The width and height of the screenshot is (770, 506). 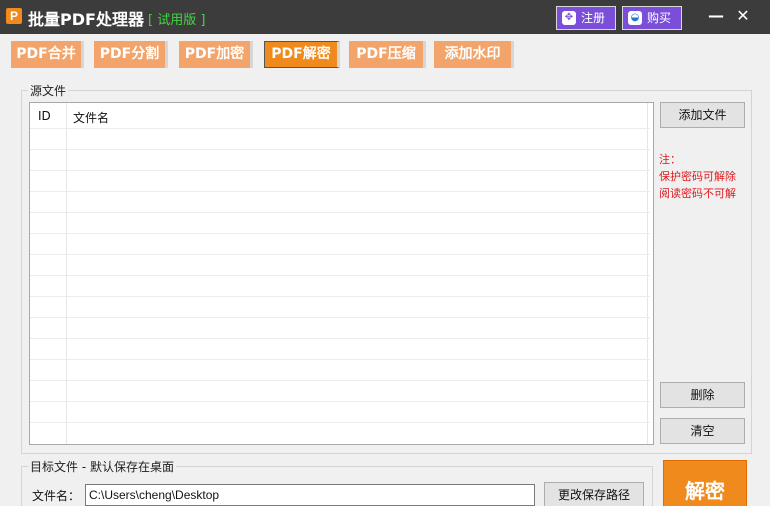 What do you see at coordinates (697, 193) in the screenshot?
I see `note-line-2: 阅读密码不可解` at bounding box center [697, 193].